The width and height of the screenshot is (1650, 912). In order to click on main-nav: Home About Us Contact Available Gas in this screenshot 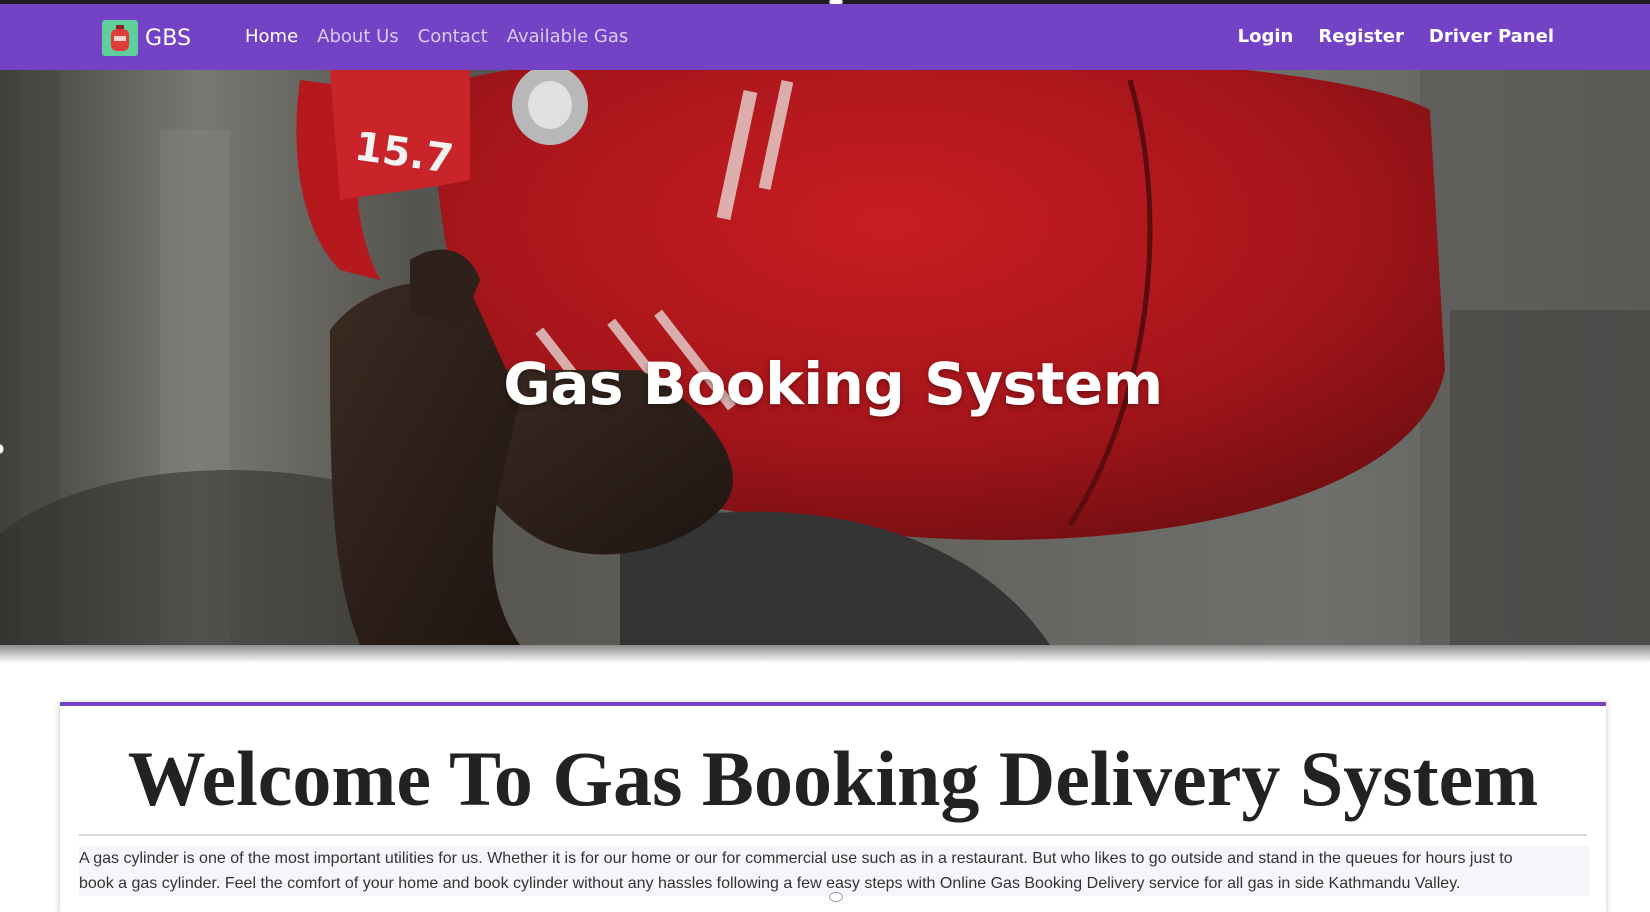, I will do `click(436, 36)`.